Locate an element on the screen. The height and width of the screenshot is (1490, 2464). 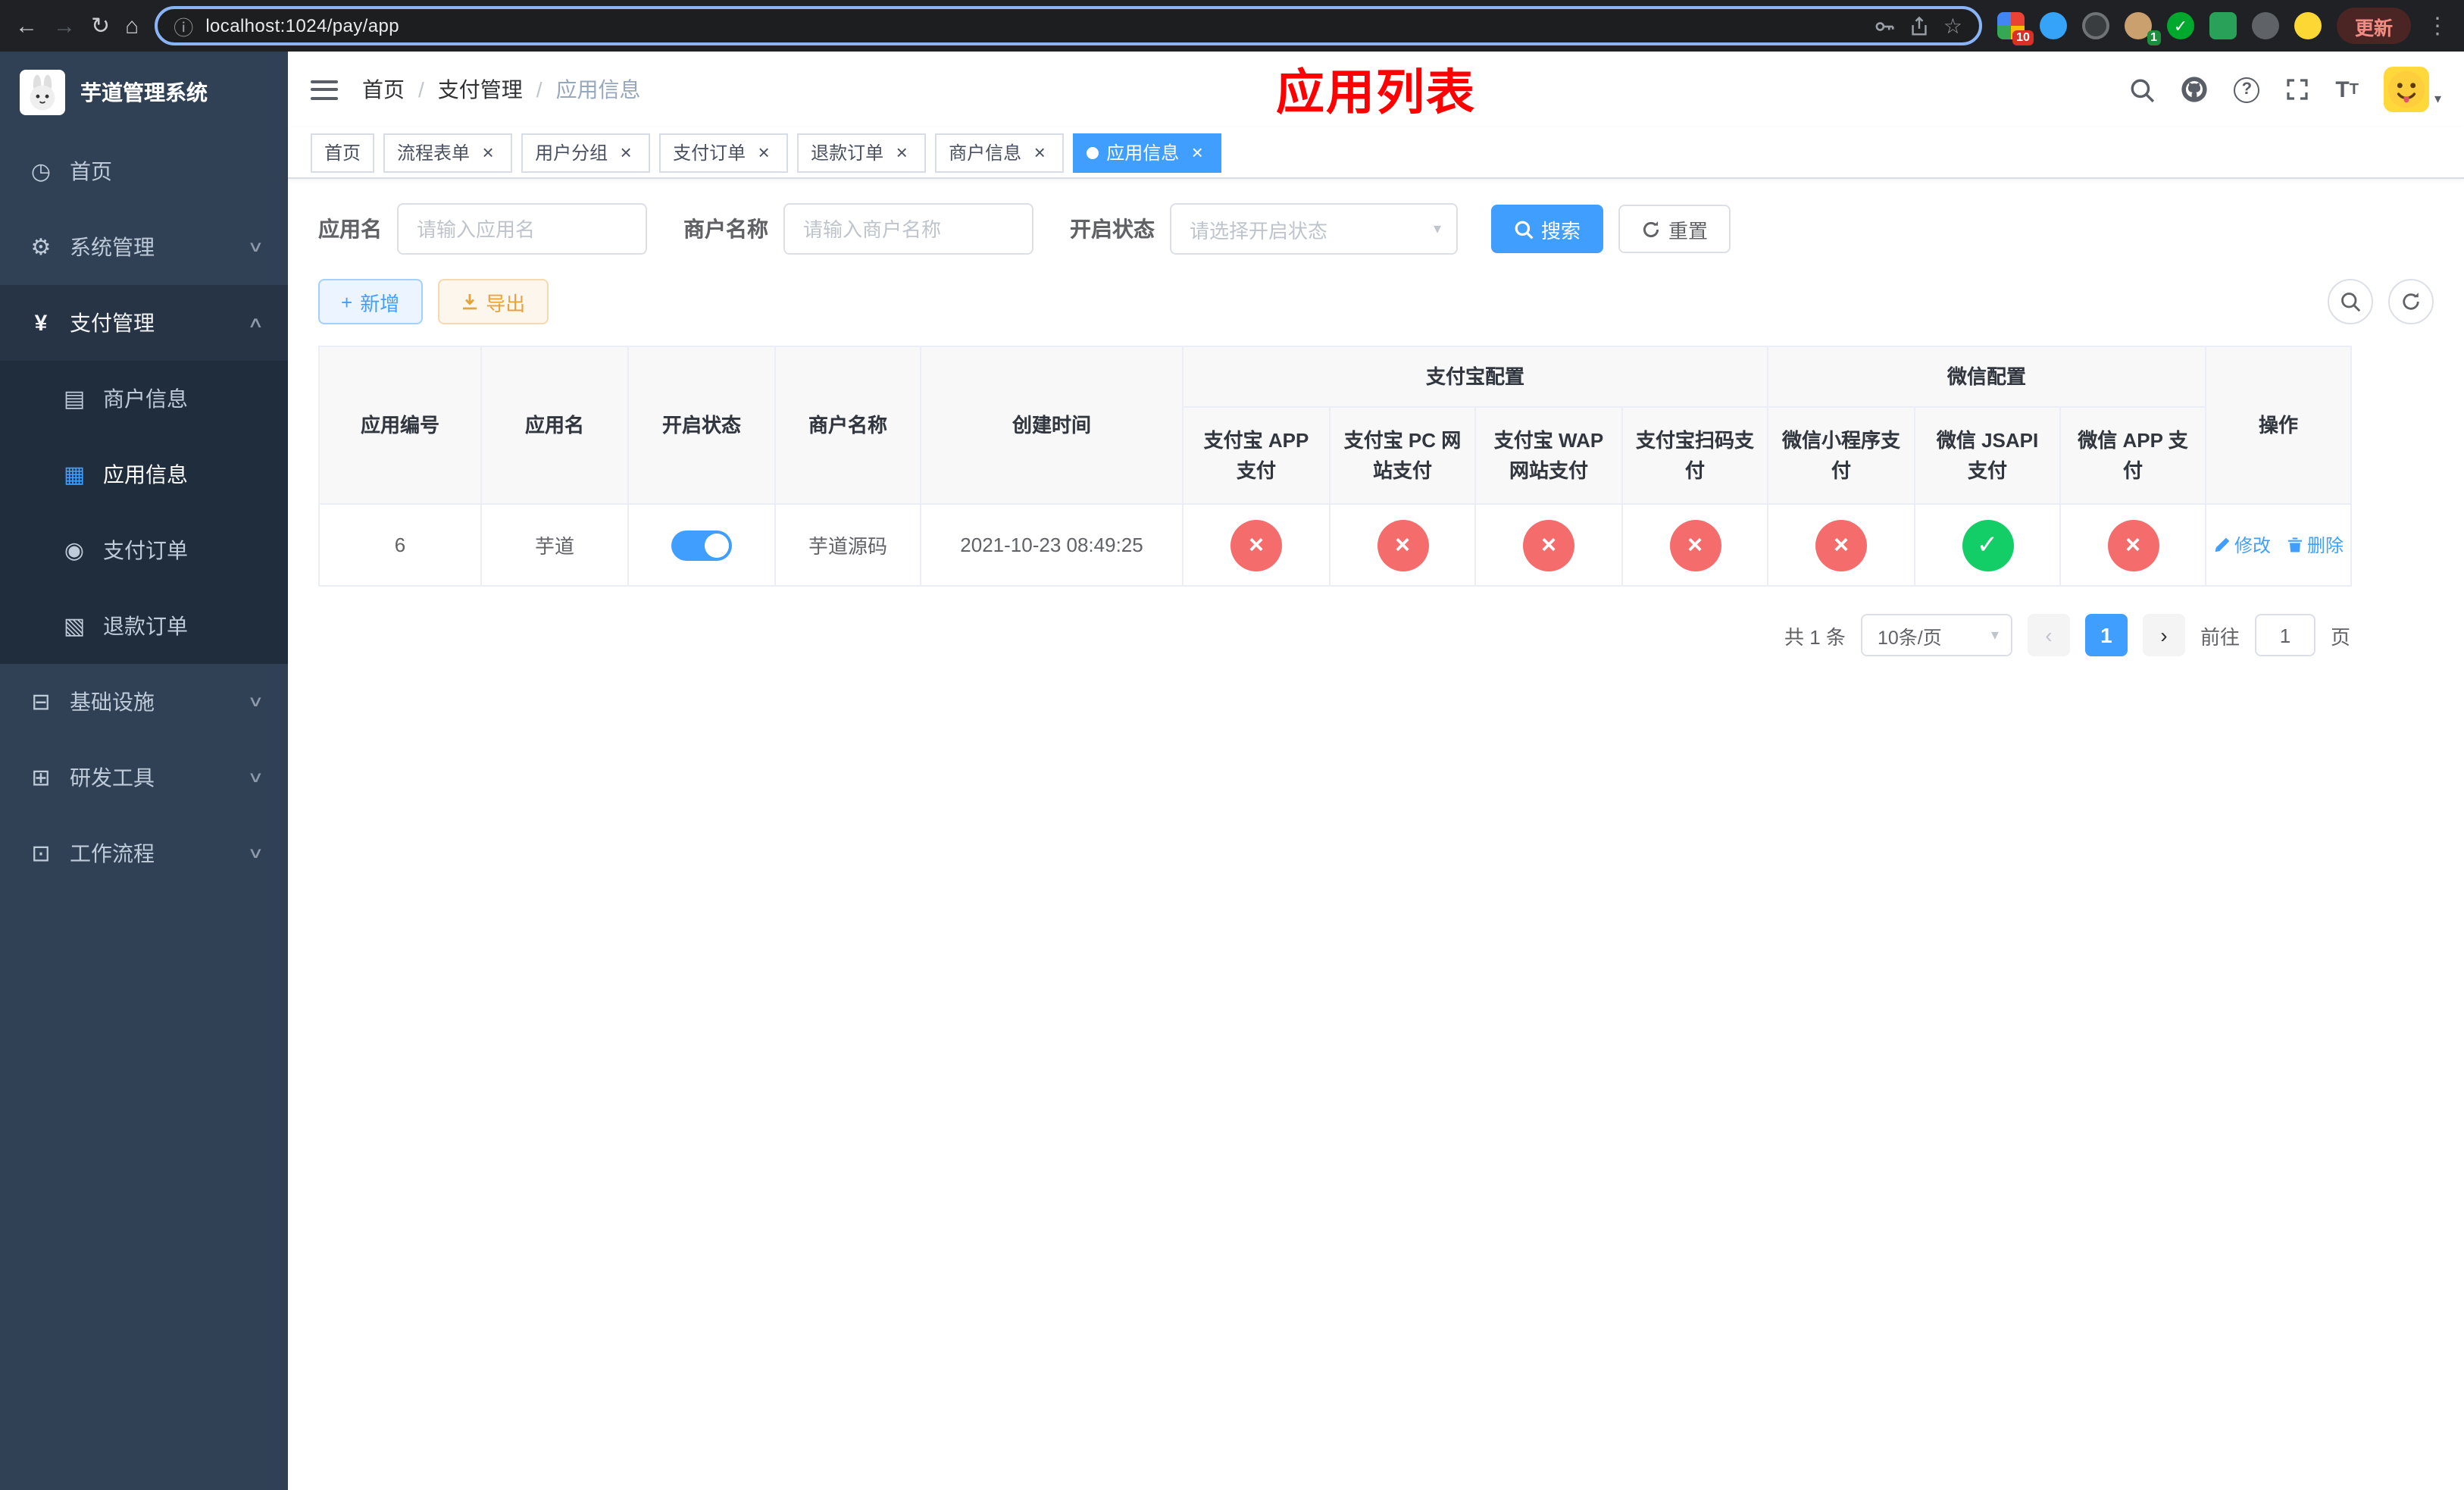
cell-merchant: 芋道源码 is located at coordinates (847, 545).